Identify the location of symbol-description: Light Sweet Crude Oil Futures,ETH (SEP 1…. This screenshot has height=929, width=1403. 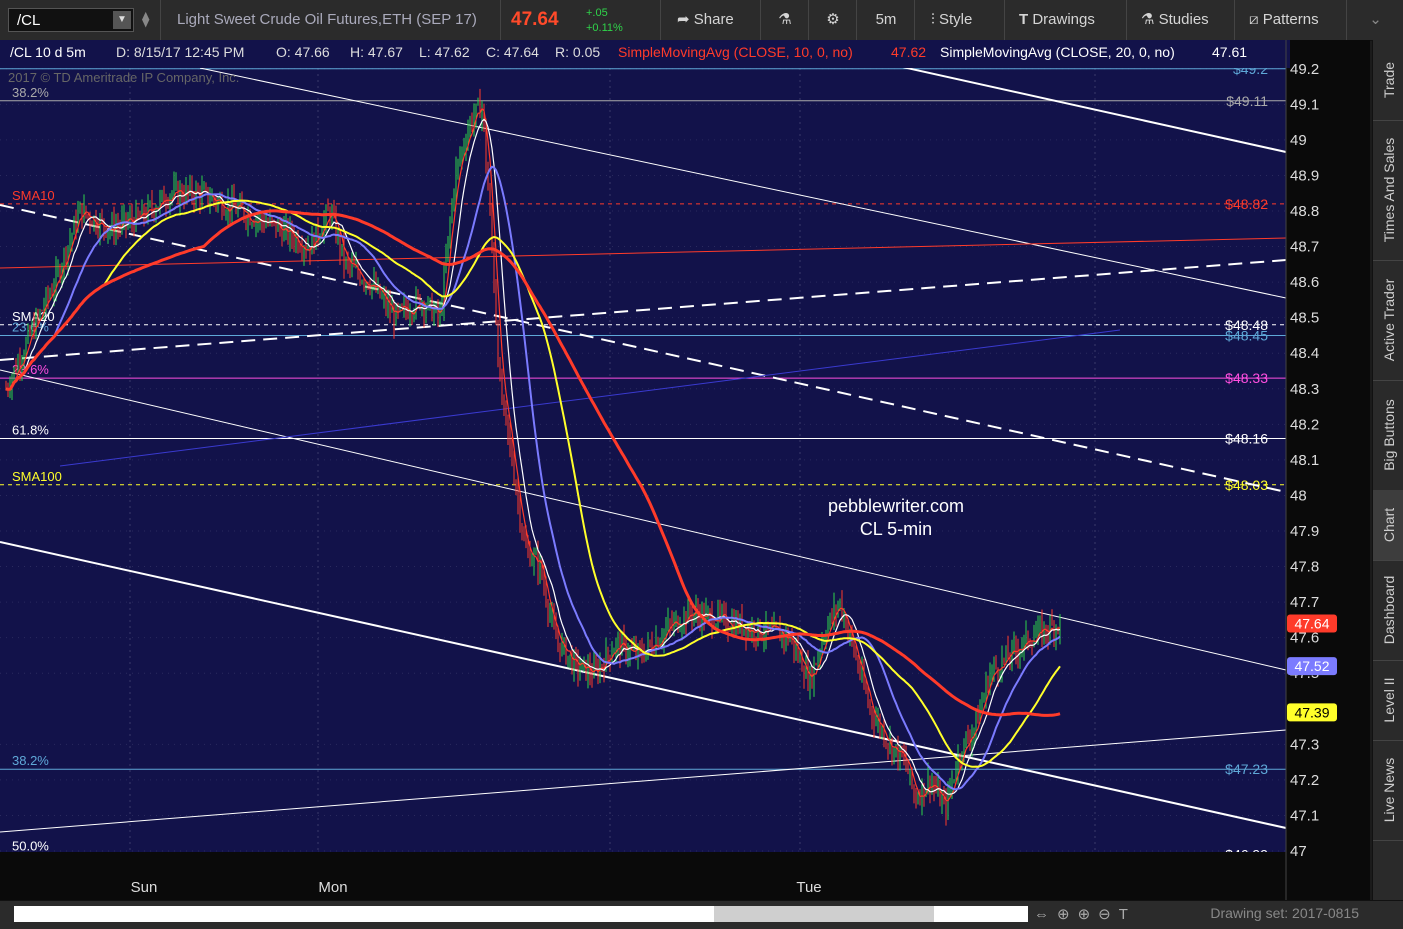
(318, 20).